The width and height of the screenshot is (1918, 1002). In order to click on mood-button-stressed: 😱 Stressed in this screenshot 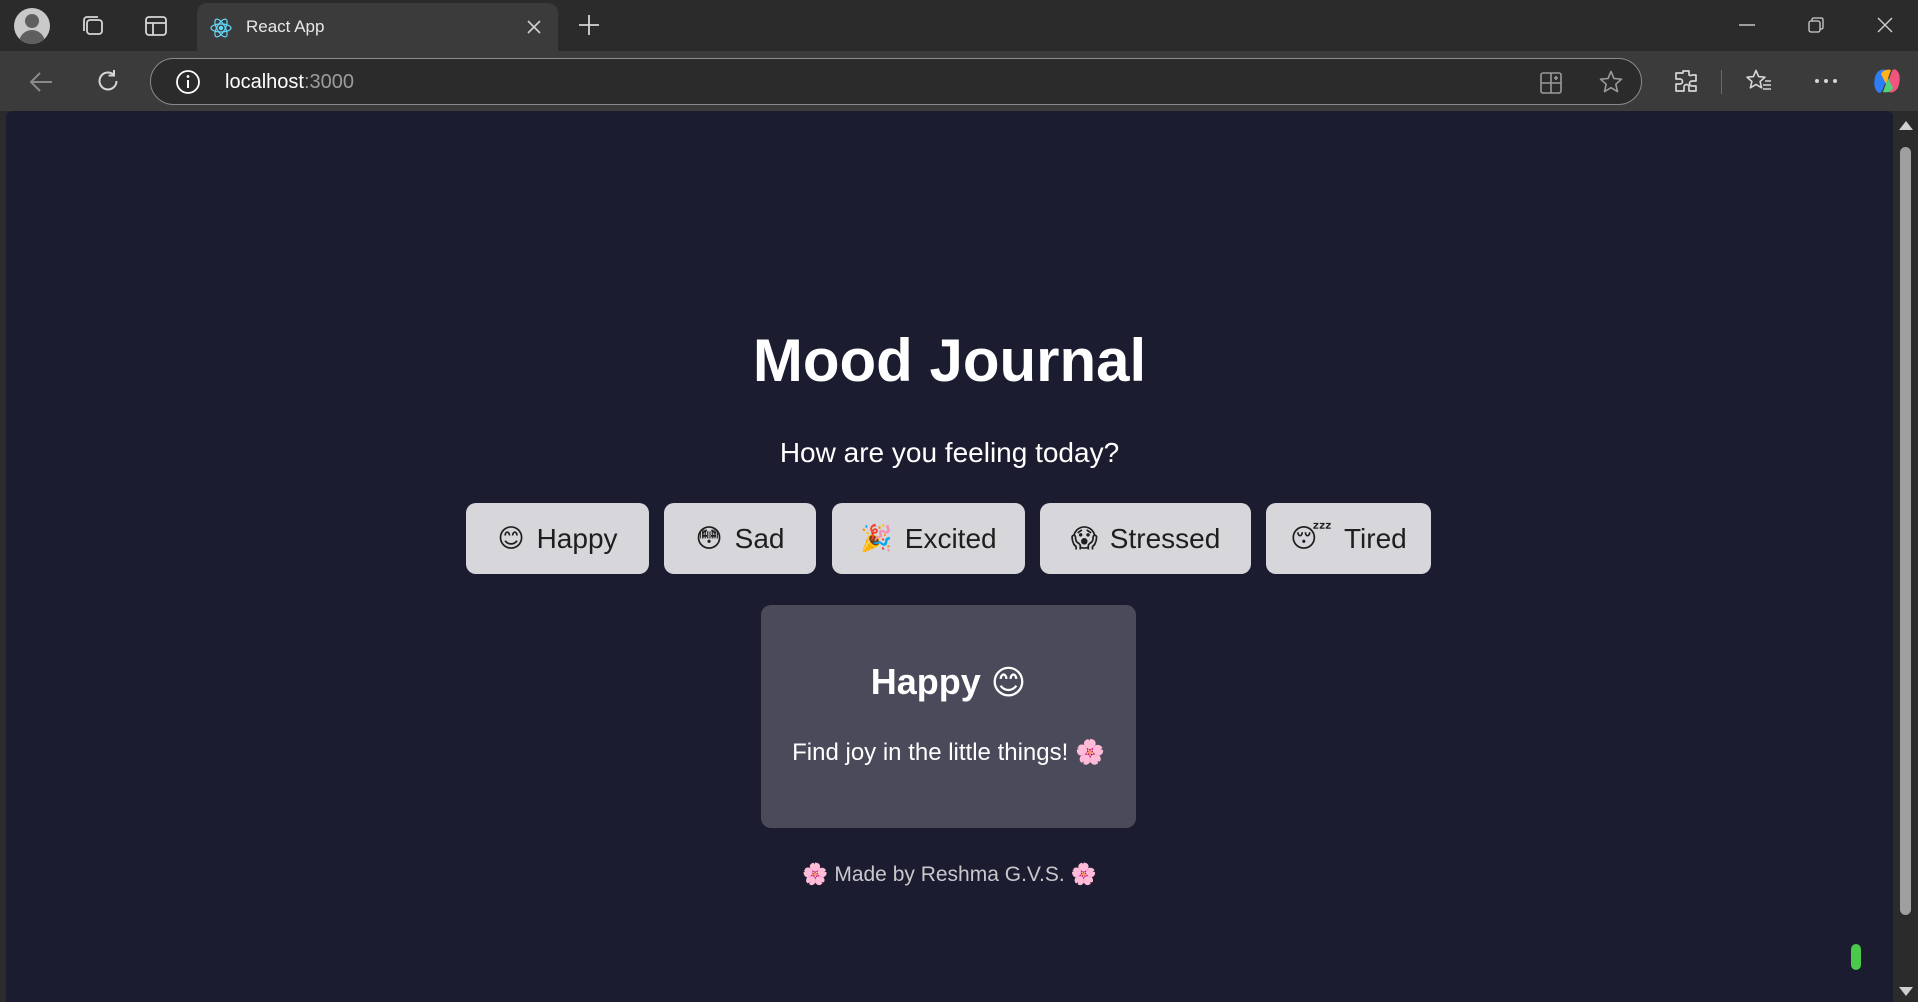, I will do `click(1145, 538)`.